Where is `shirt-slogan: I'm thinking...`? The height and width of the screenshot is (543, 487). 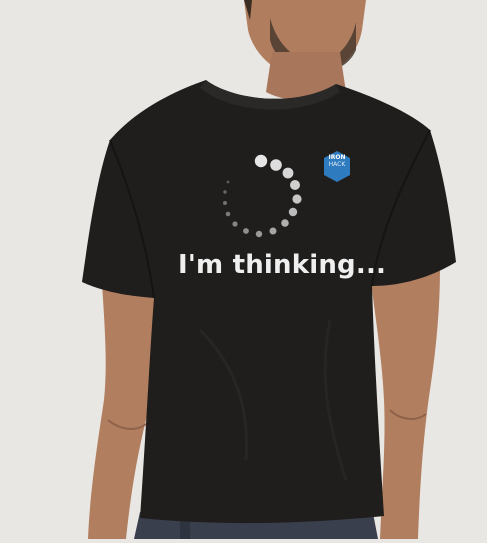
shirt-slogan: I'm thinking... is located at coordinates (282, 265).